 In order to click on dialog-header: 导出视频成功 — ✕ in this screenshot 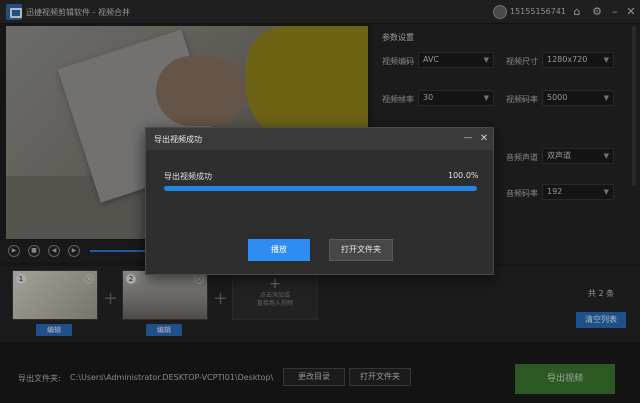, I will do `click(319, 139)`.